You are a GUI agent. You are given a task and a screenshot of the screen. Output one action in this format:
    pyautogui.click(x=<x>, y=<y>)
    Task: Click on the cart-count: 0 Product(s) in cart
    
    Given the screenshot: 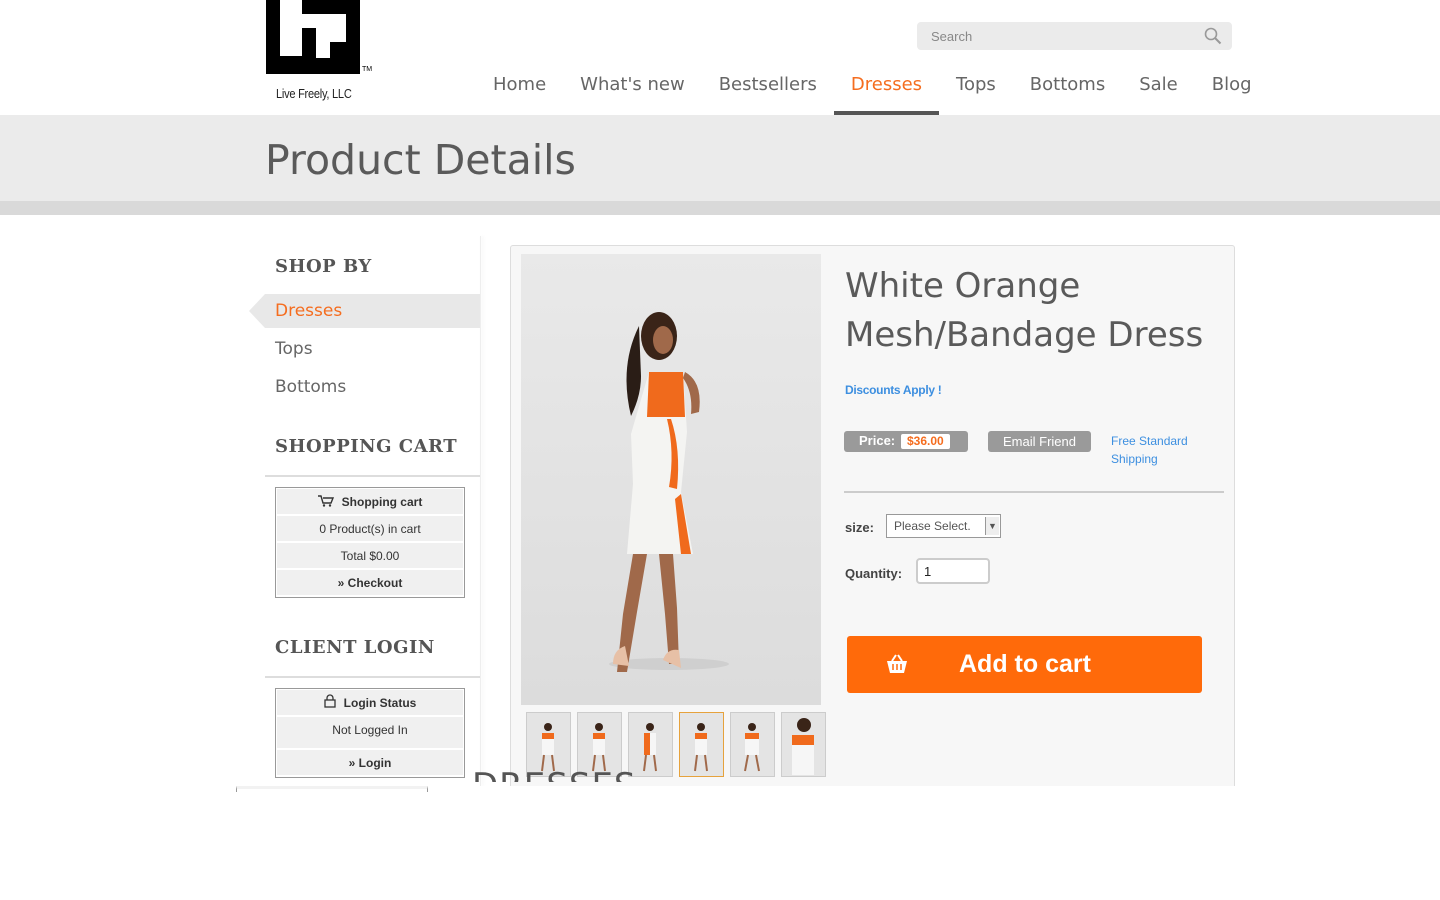 What is the action you would take?
    pyautogui.click(x=370, y=529)
    